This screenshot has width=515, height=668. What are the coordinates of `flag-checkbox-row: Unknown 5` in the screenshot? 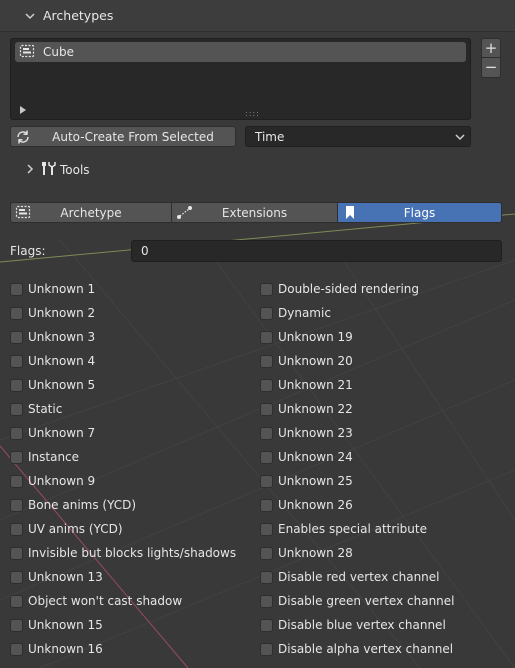 It's located at (52, 385).